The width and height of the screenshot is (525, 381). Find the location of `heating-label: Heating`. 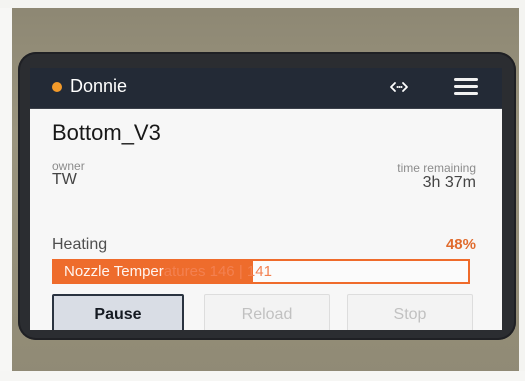

heating-label: Heating is located at coordinates (80, 244).